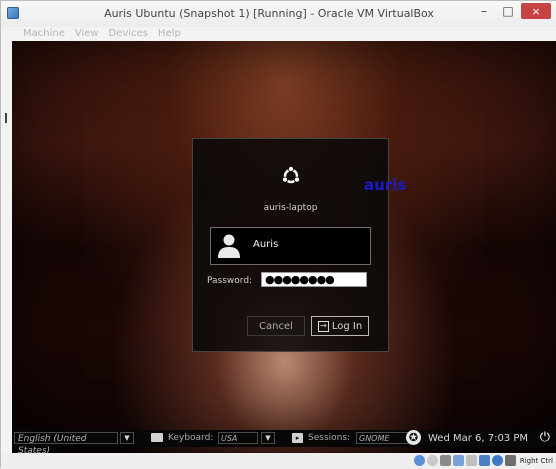 This screenshot has width=556, height=469. What do you see at coordinates (128, 34) in the screenshot?
I see `menu-devices: Devices` at bounding box center [128, 34].